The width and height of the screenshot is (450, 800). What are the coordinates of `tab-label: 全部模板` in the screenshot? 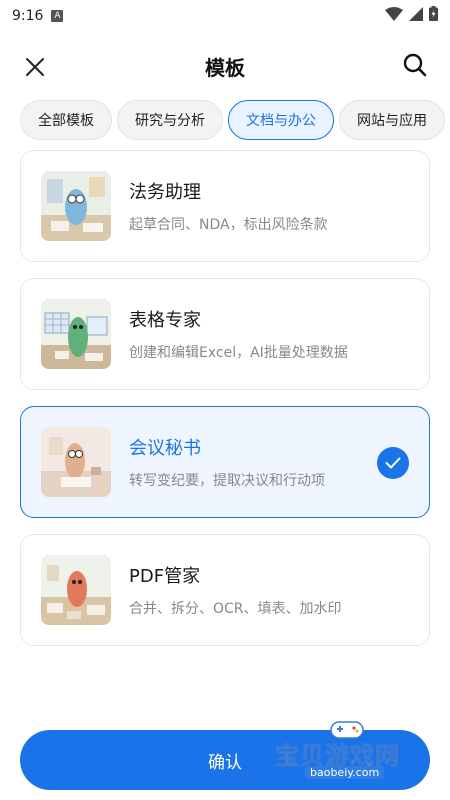 It's located at (66, 121).